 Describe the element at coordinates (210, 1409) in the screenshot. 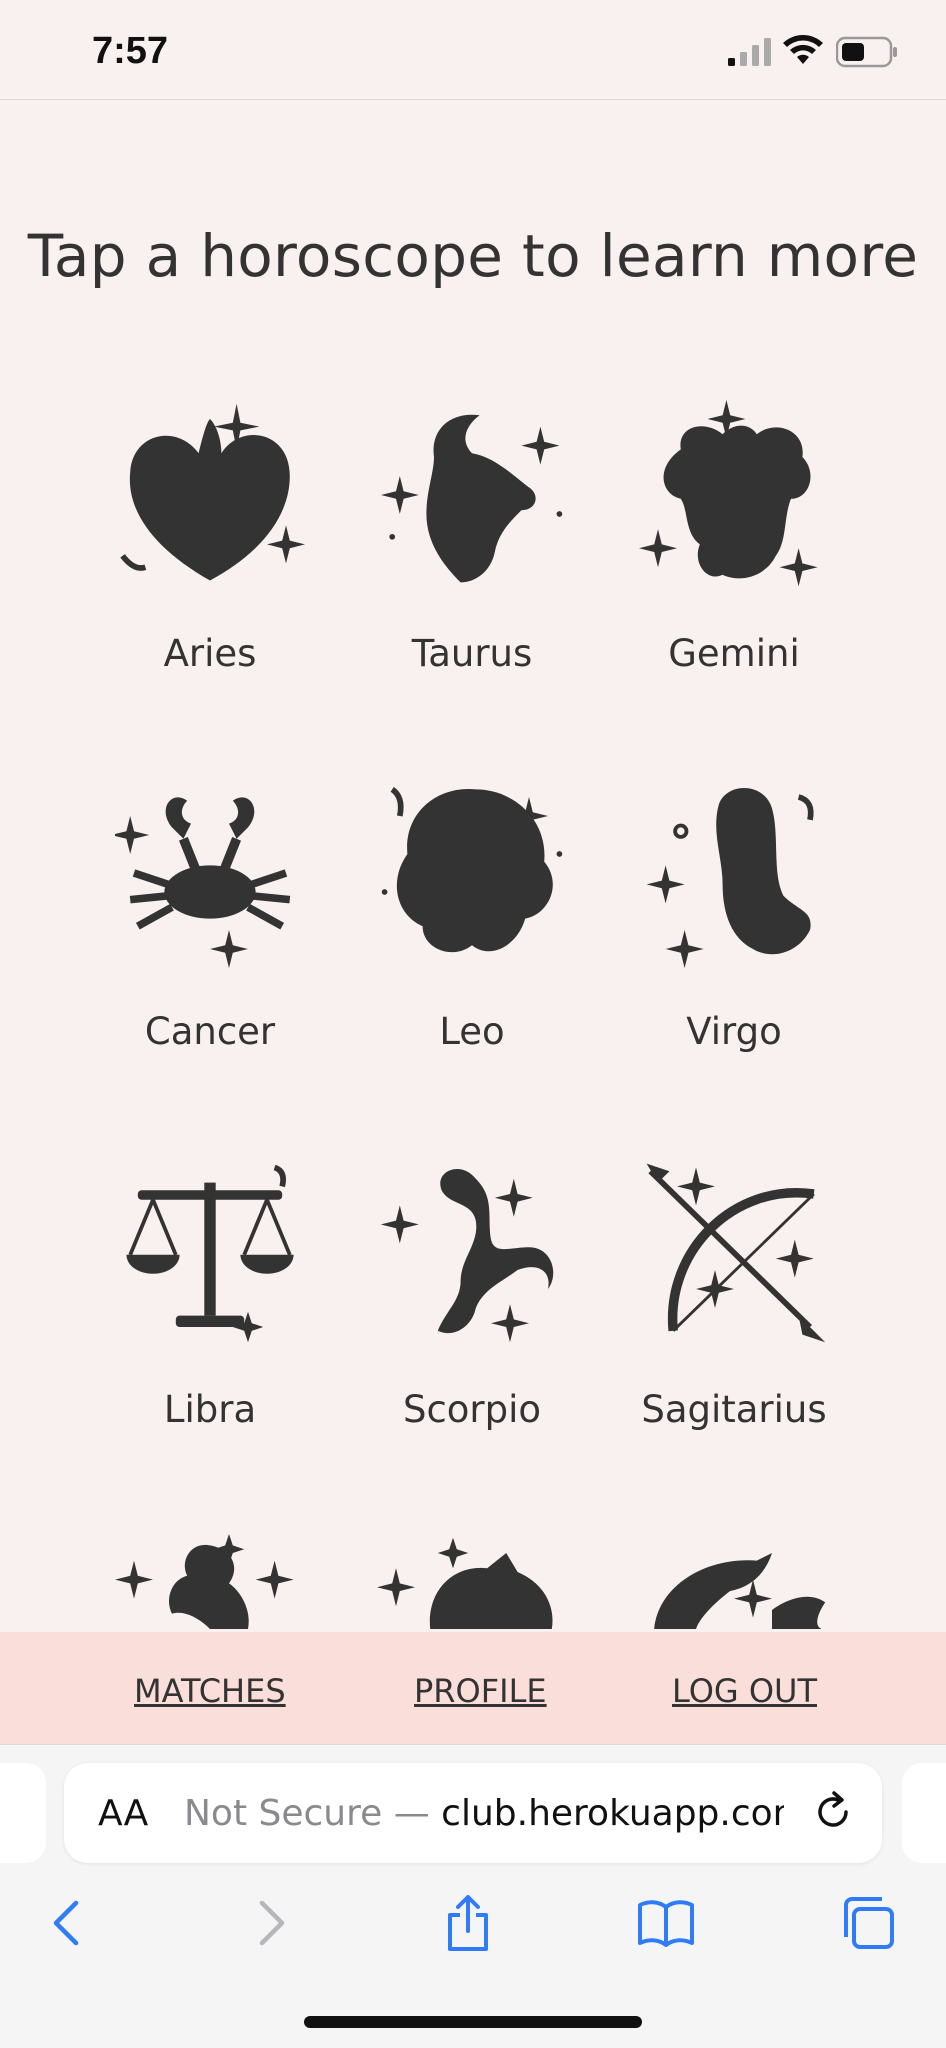

I see `sign-label: Libra` at that location.